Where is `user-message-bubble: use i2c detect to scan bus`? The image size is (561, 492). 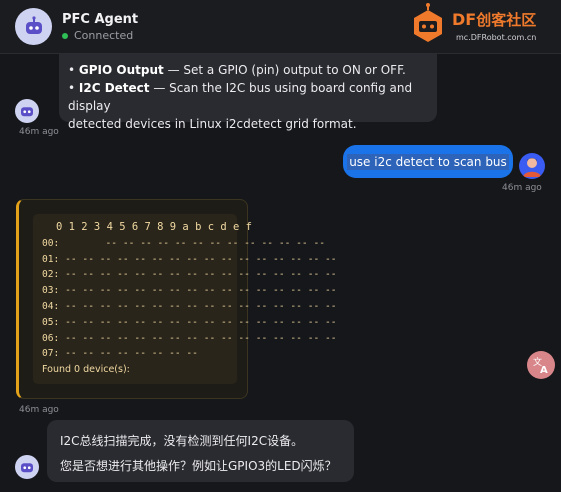
user-message-bubble: use i2c detect to scan bus is located at coordinates (428, 161).